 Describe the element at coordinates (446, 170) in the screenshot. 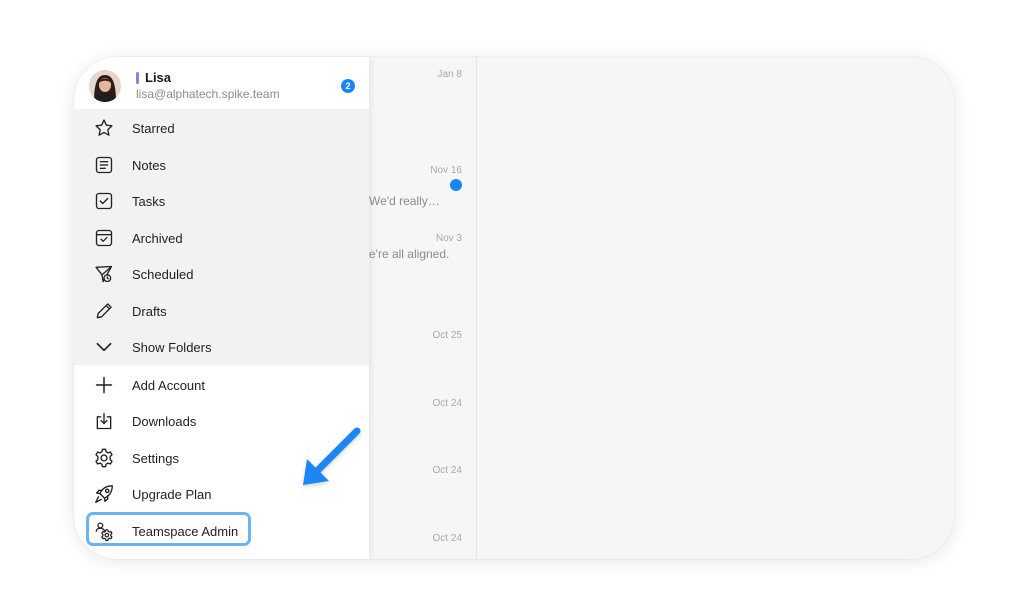

I see `email-date: Nov 16` at that location.